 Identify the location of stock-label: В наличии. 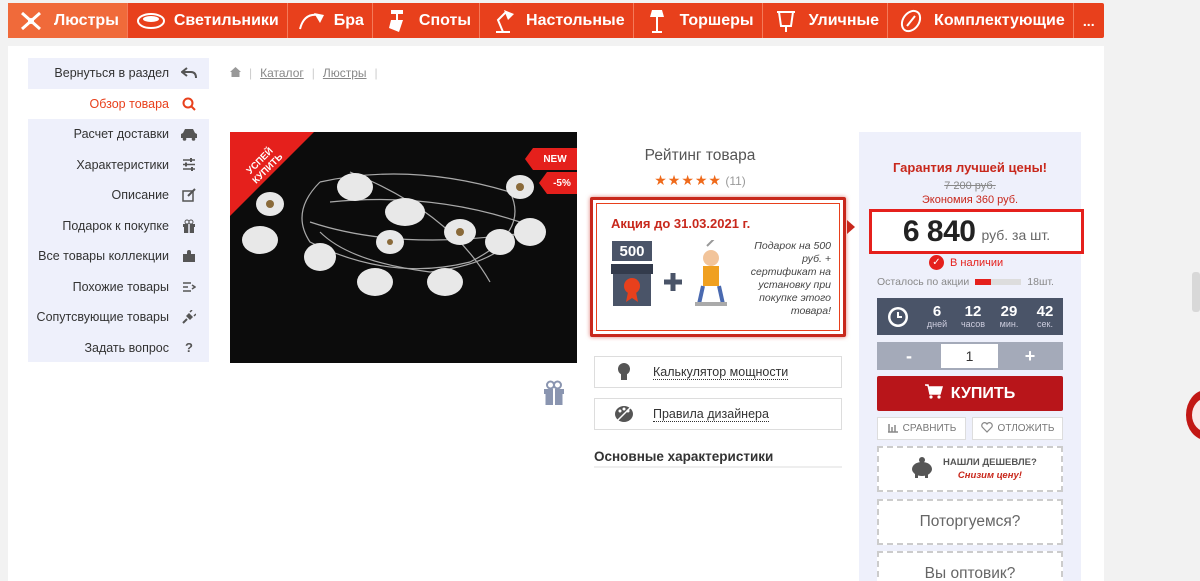
(977, 262).